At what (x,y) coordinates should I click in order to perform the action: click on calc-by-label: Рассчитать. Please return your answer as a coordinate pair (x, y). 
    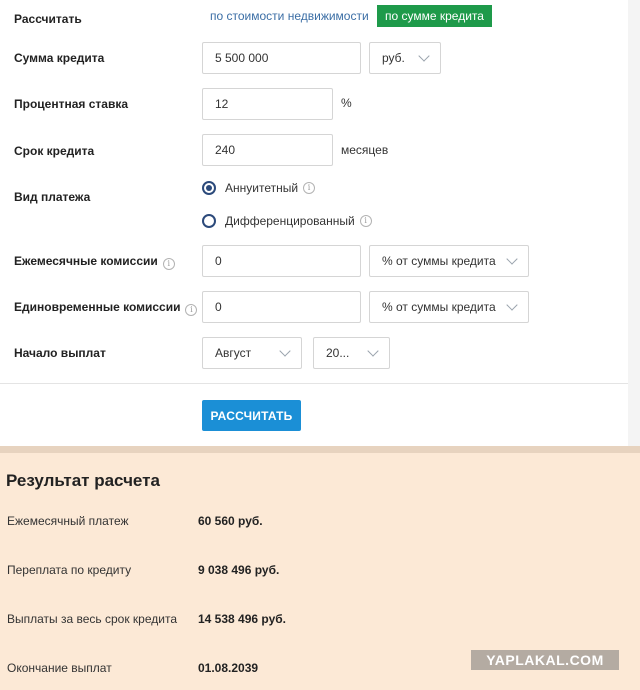
    Looking at the image, I should click on (48, 19).